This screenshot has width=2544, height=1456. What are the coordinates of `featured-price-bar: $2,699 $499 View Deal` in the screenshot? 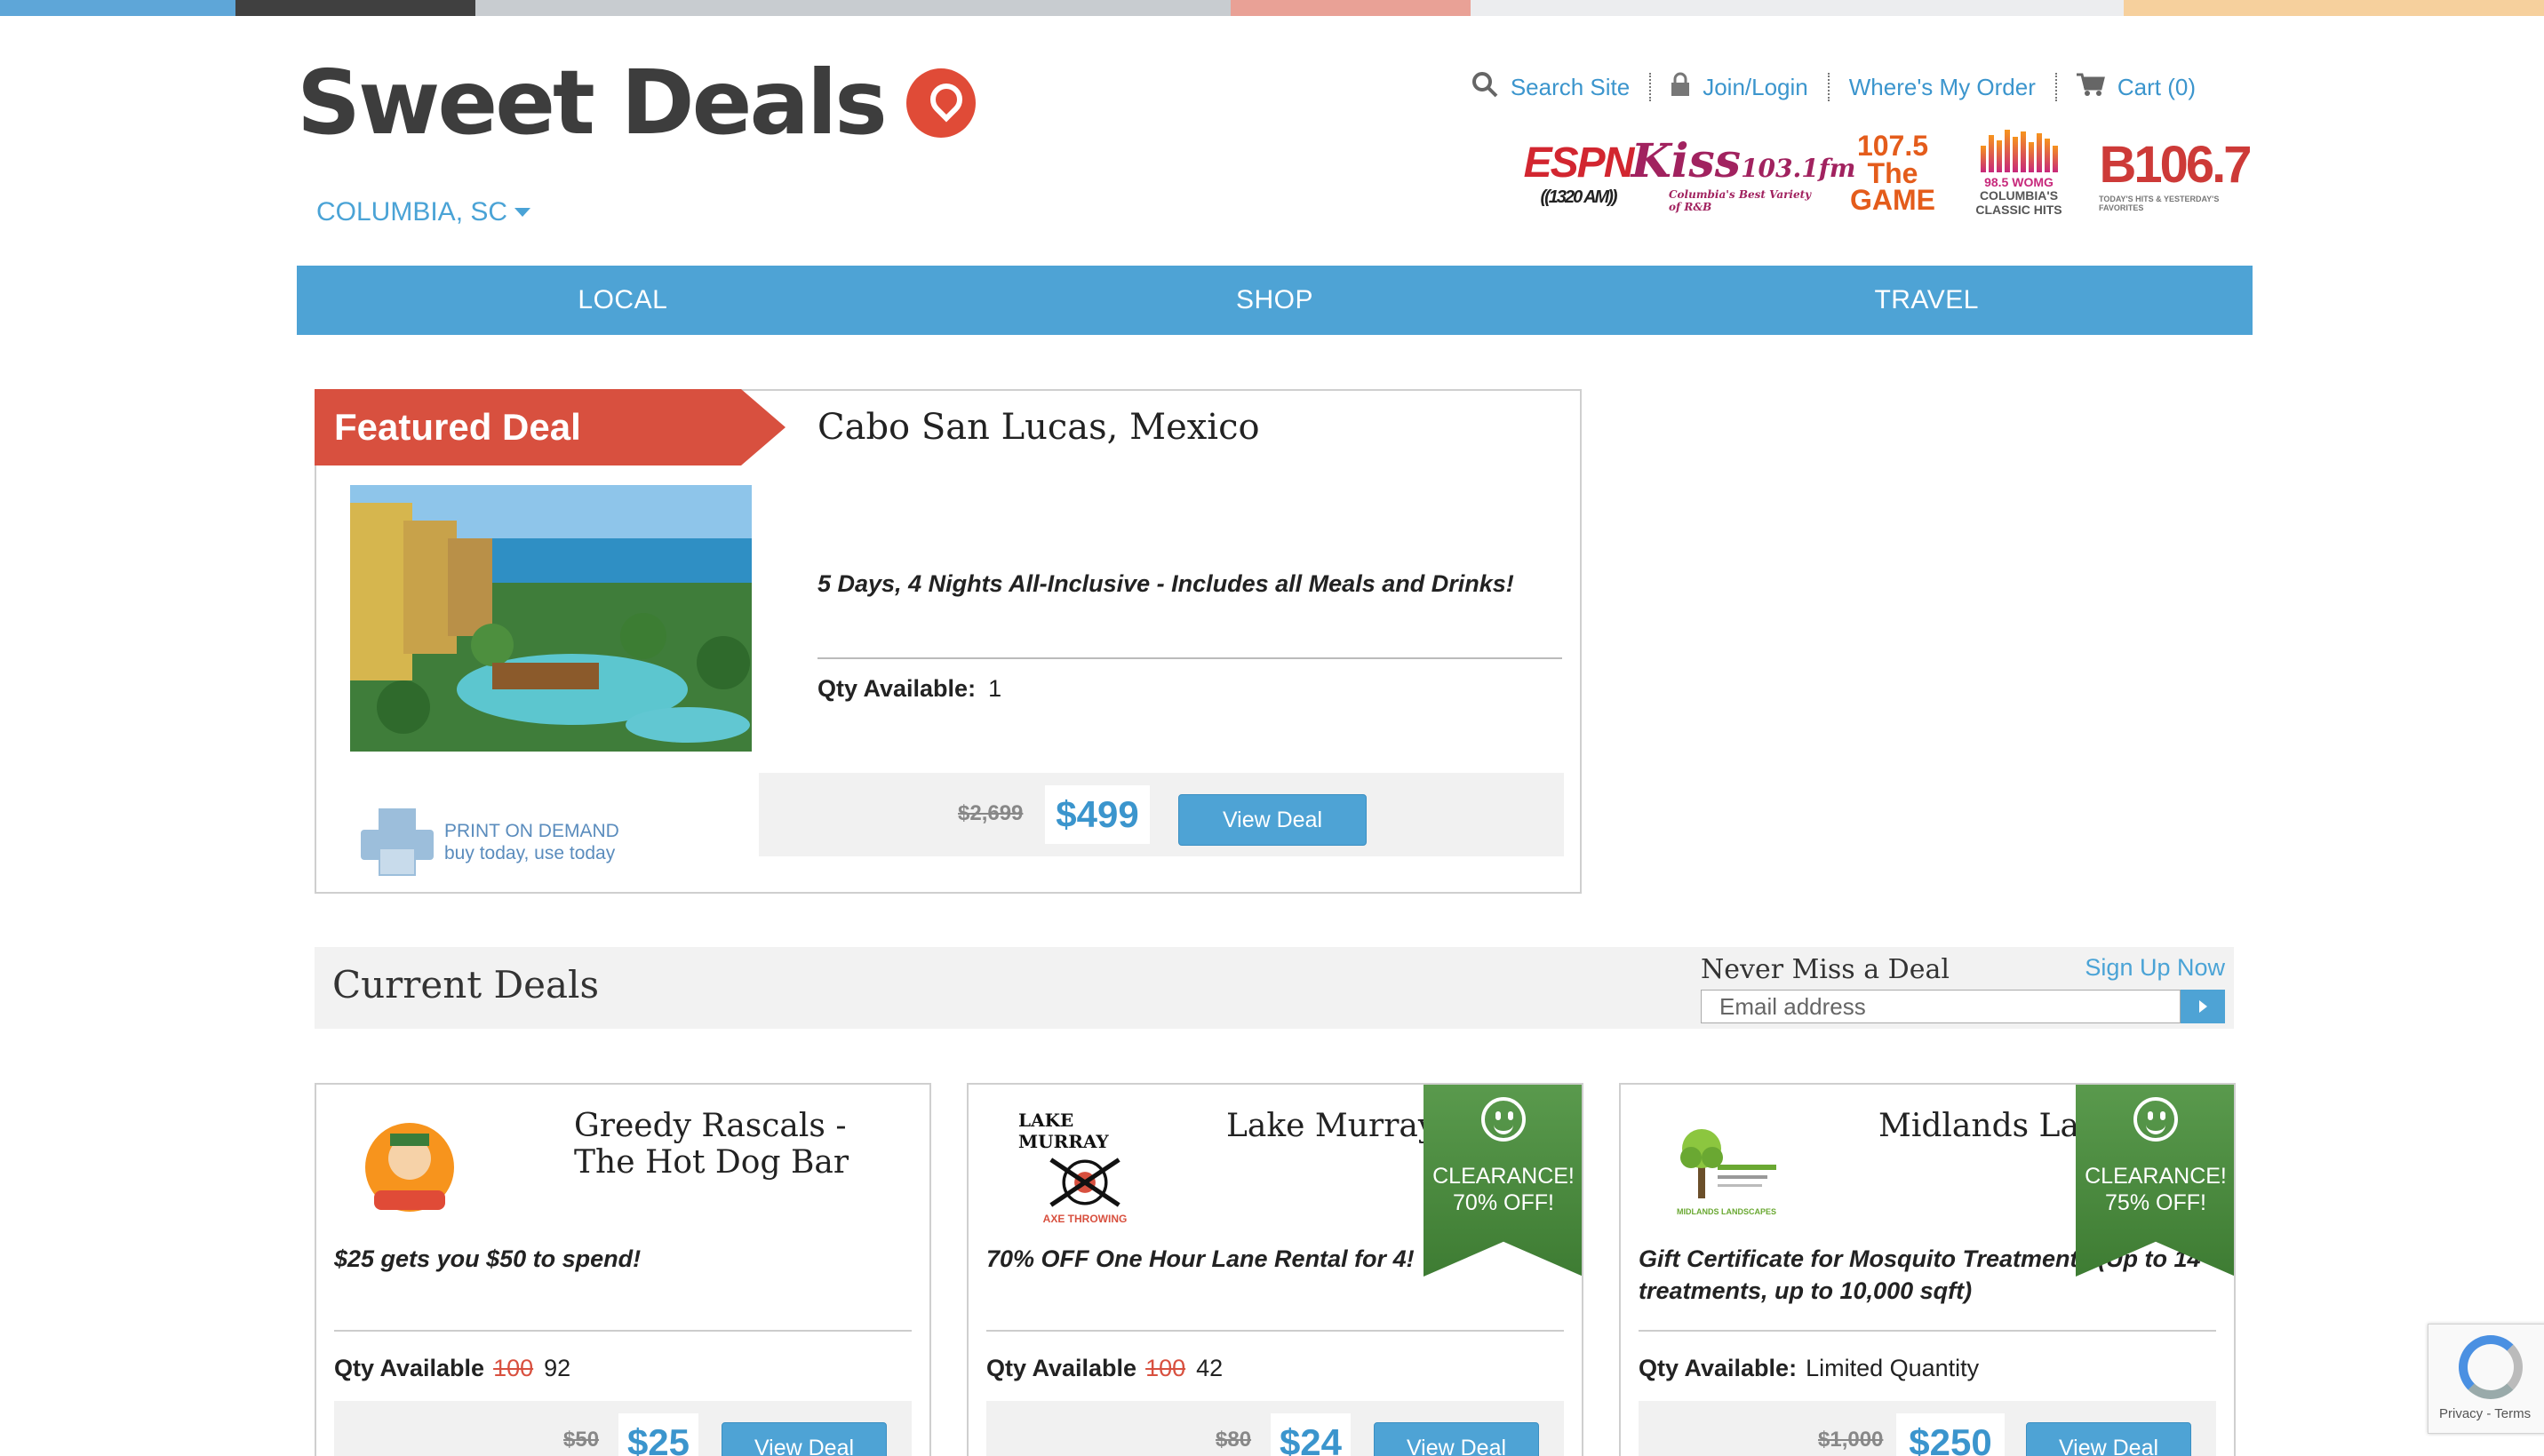 It's located at (1161, 814).